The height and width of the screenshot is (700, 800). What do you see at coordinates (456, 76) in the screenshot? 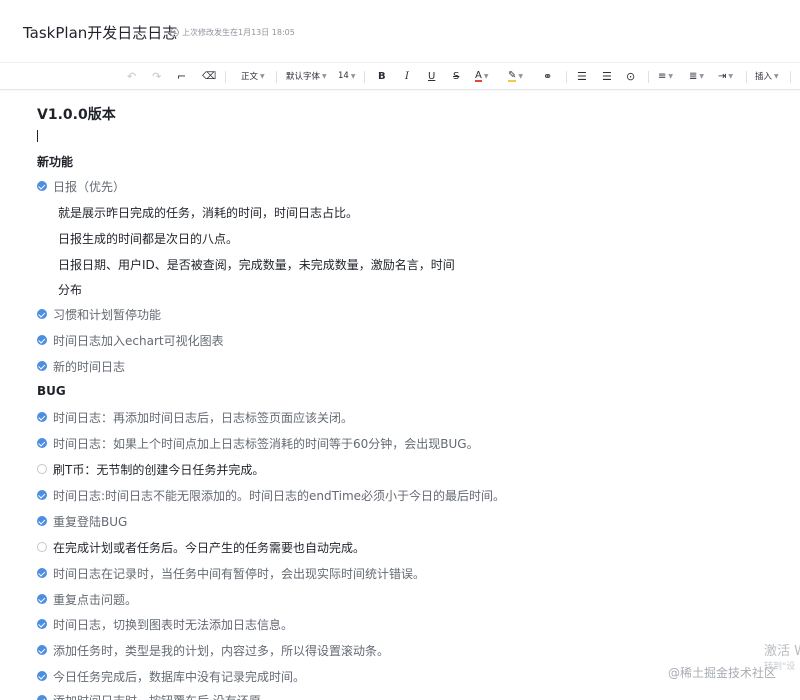
I see `strikethrough-button: S` at bounding box center [456, 76].